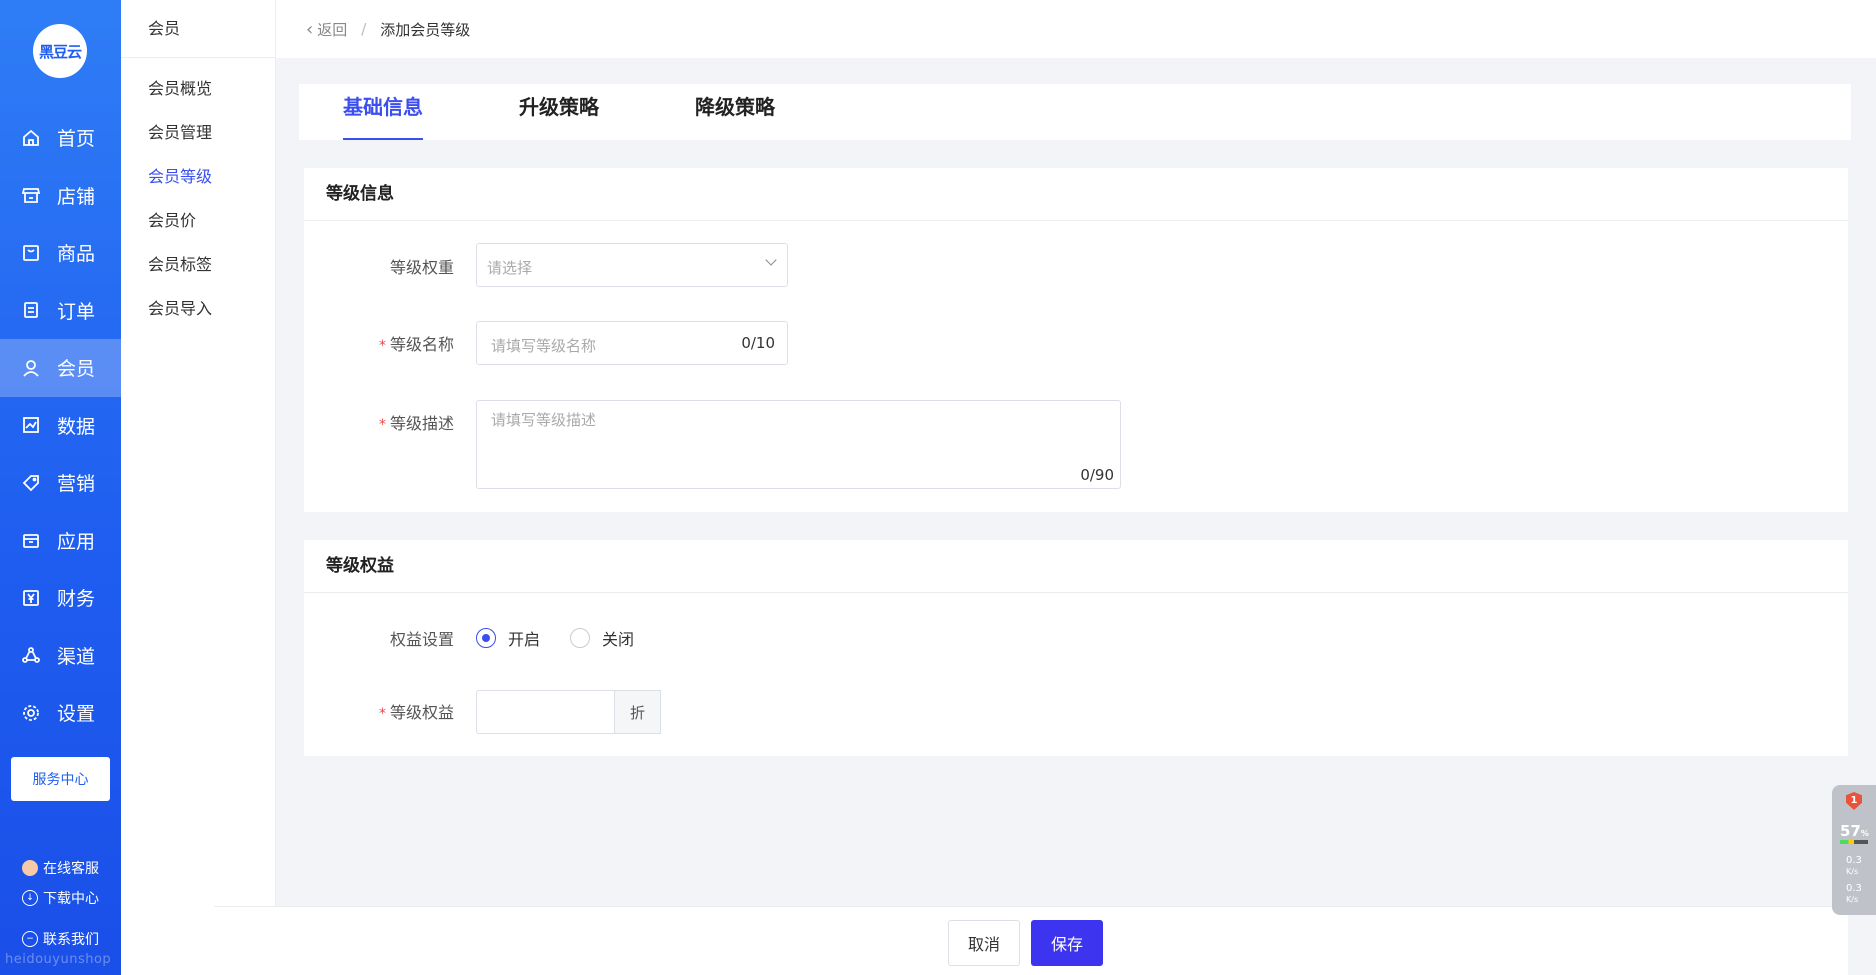 This screenshot has width=1876, height=975. I want to click on rights-setting-row: 权益设置 开启 关闭, so click(484, 638).